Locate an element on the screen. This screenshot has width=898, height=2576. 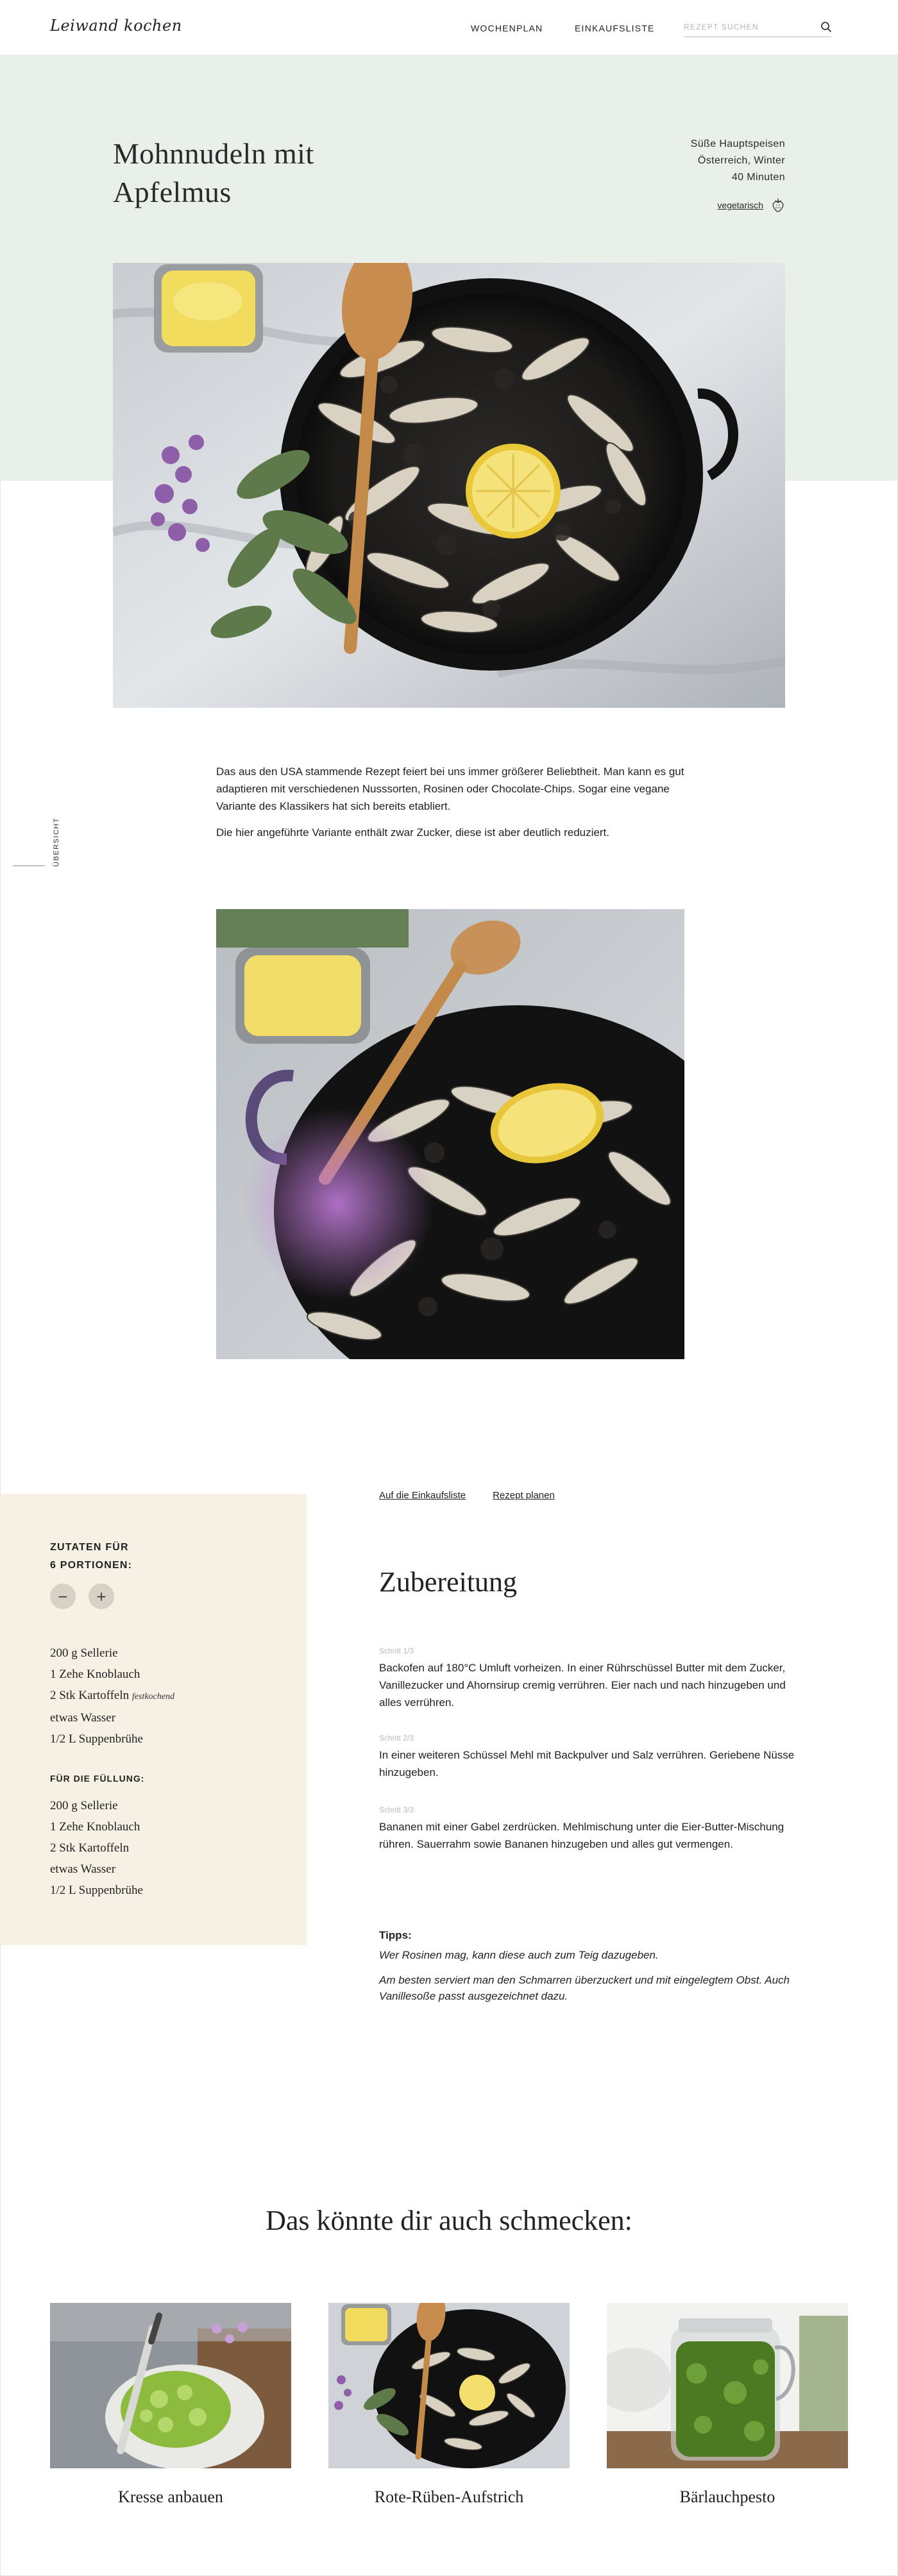
hero-recipe-photo is located at coordinates (449, 485).